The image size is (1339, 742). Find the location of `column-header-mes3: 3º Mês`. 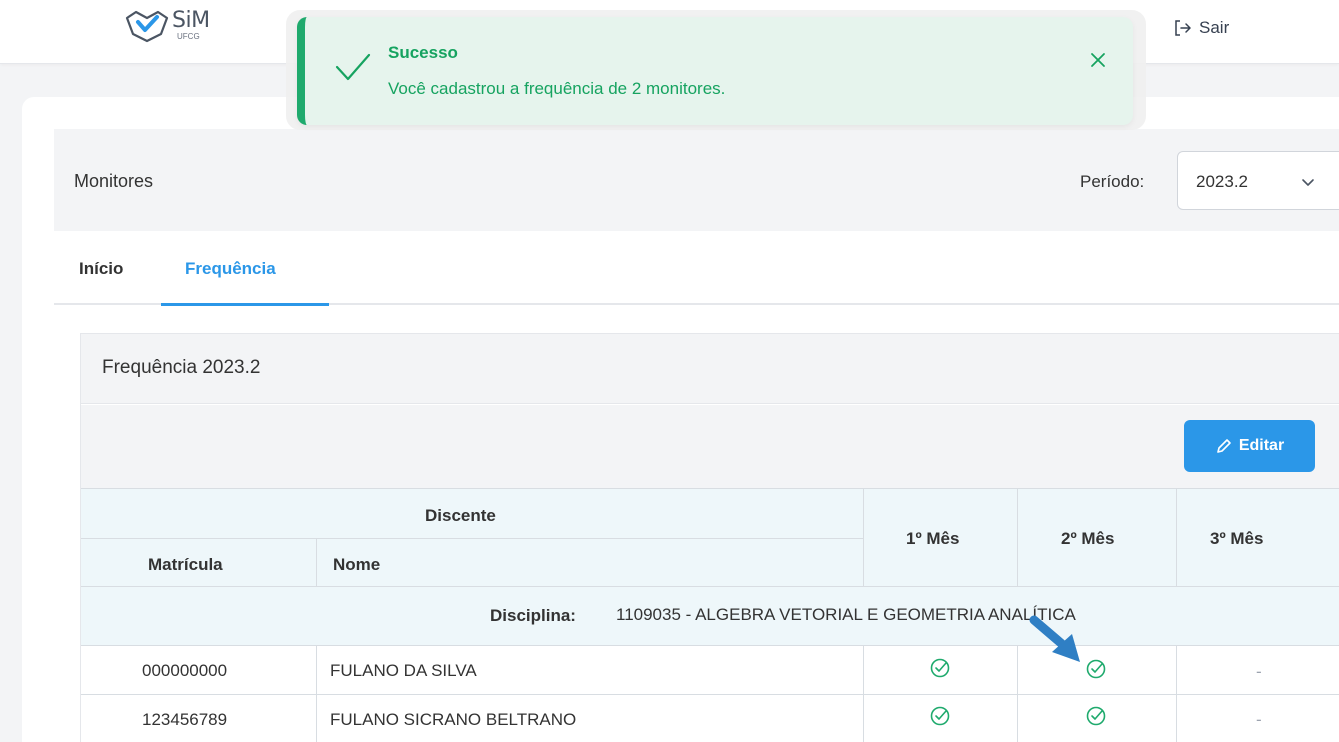

column-header-mes3: 3º Mês is located at coordinates (1237, 538).